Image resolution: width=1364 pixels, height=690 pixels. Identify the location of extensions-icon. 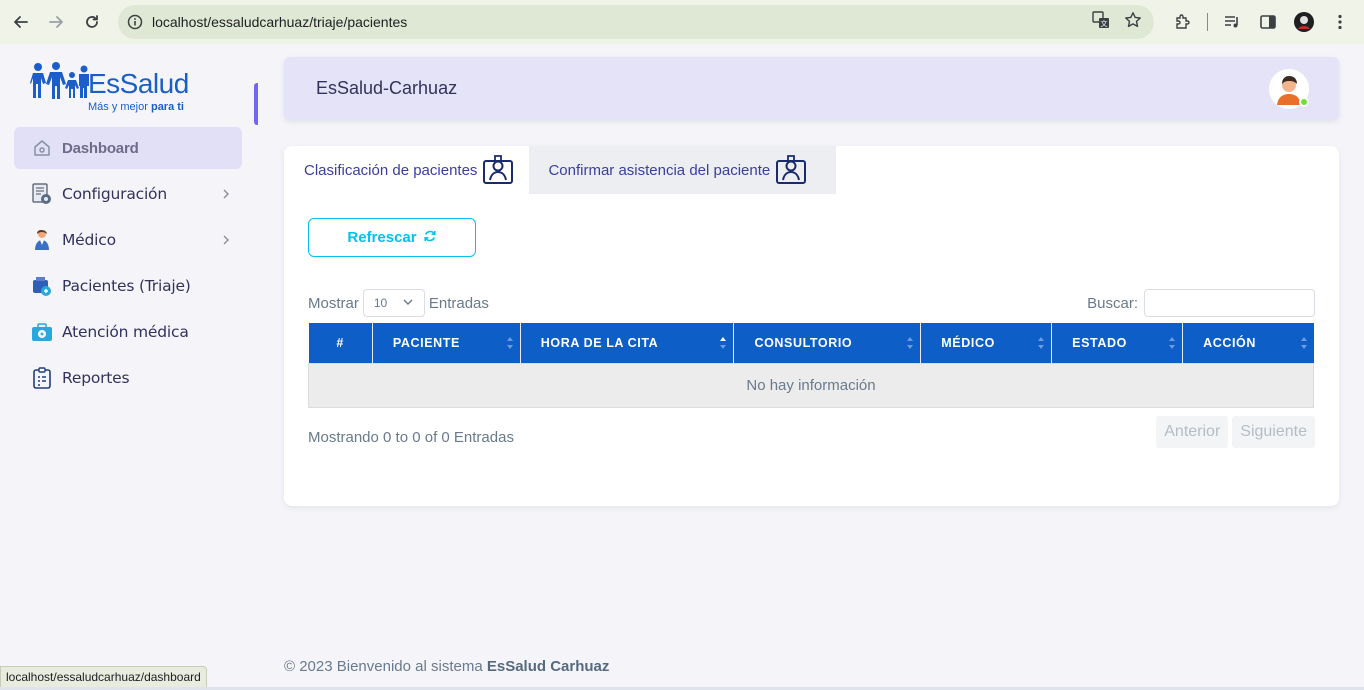
(1183, 22).